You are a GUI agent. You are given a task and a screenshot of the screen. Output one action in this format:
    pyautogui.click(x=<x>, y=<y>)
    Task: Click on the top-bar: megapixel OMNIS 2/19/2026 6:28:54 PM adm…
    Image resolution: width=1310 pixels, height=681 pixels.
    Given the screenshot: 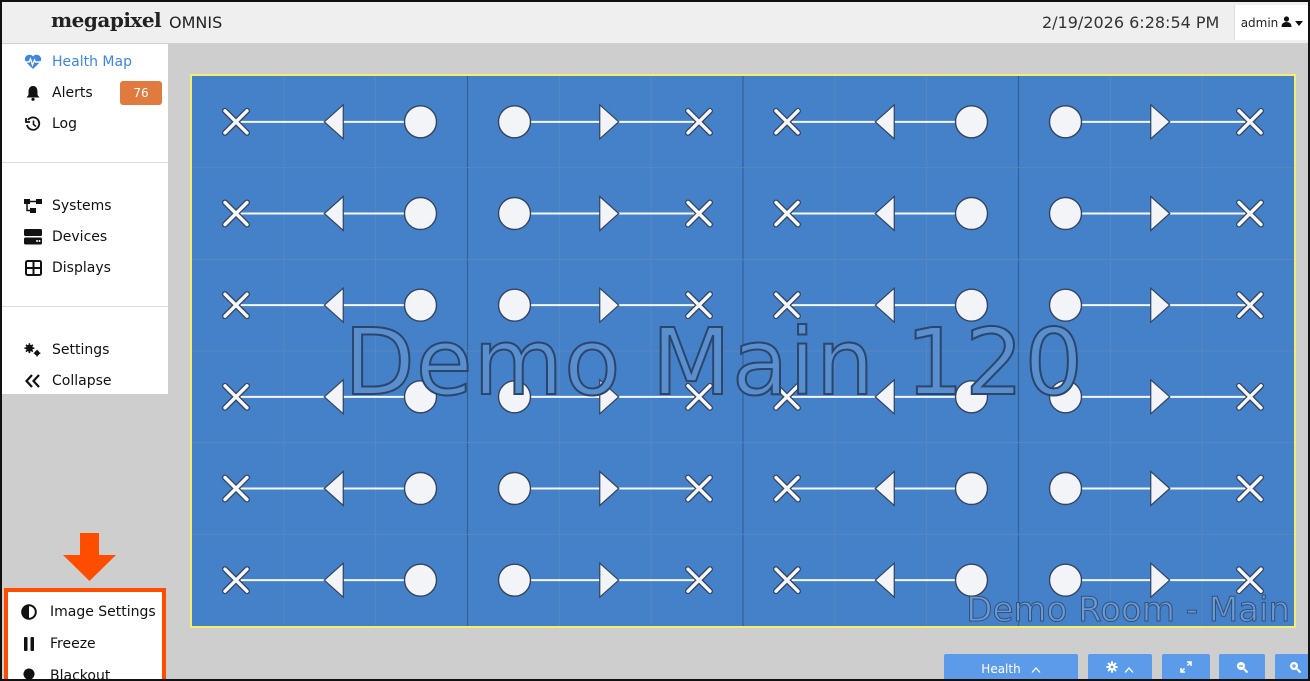 What is the action you would take?
    pyautogui.click(x=655, y=23)
    